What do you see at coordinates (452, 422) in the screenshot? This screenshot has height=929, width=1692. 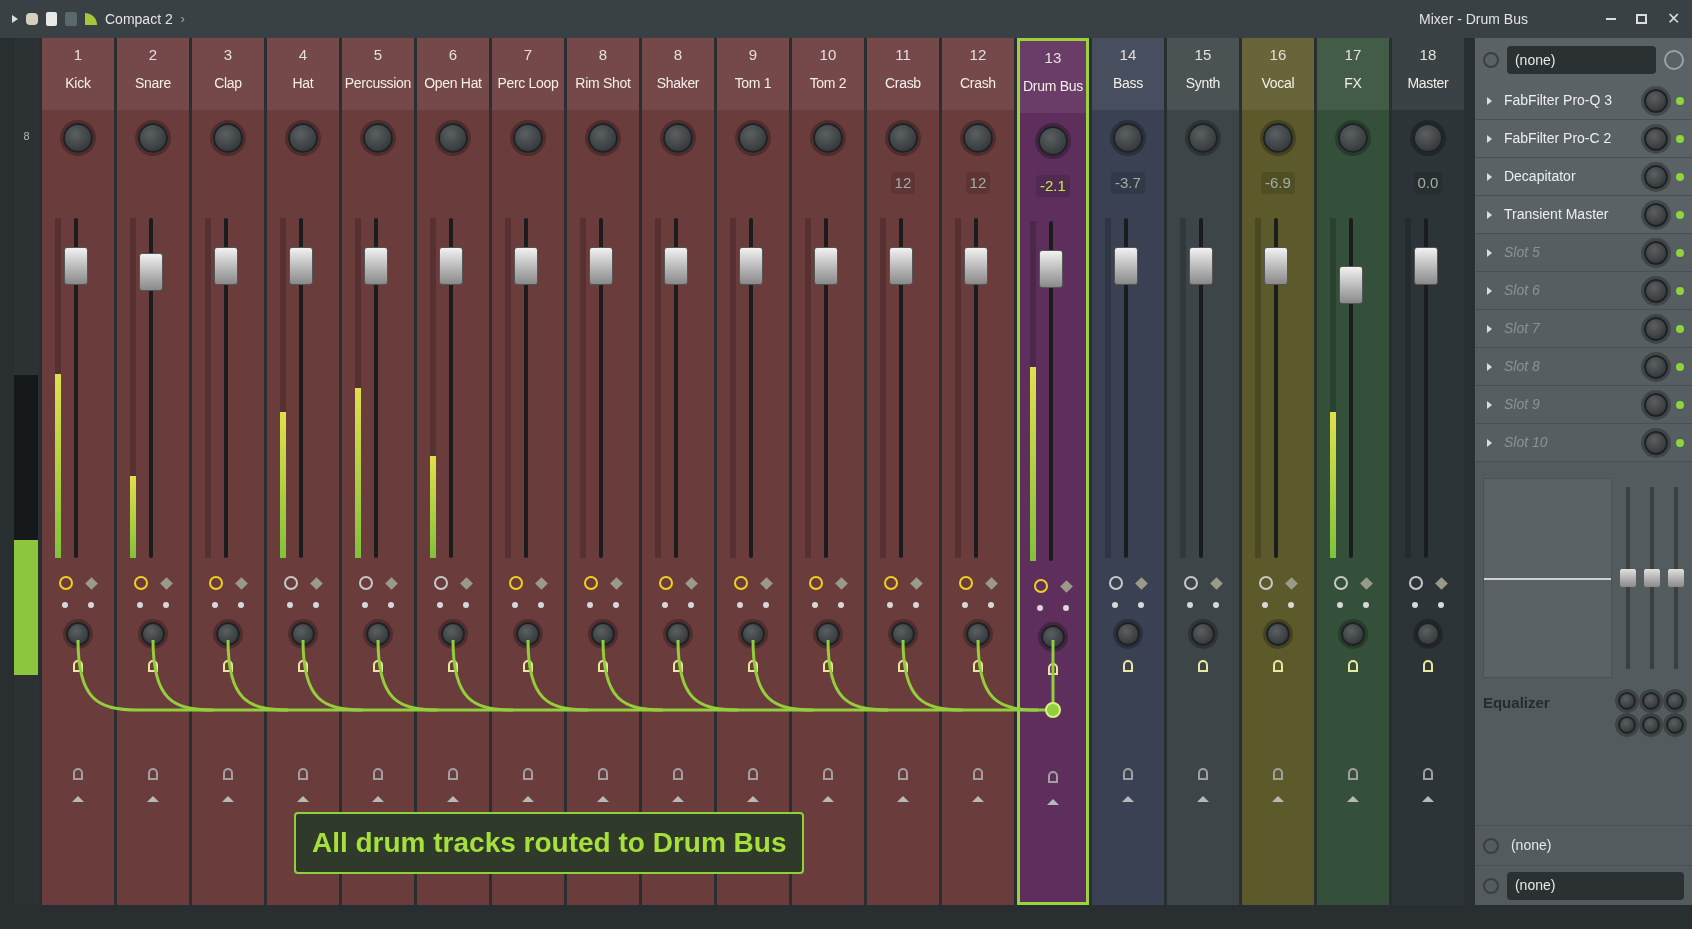 I see `mixer-strip: 6 Open Hat` at bounding box center [452, 422].